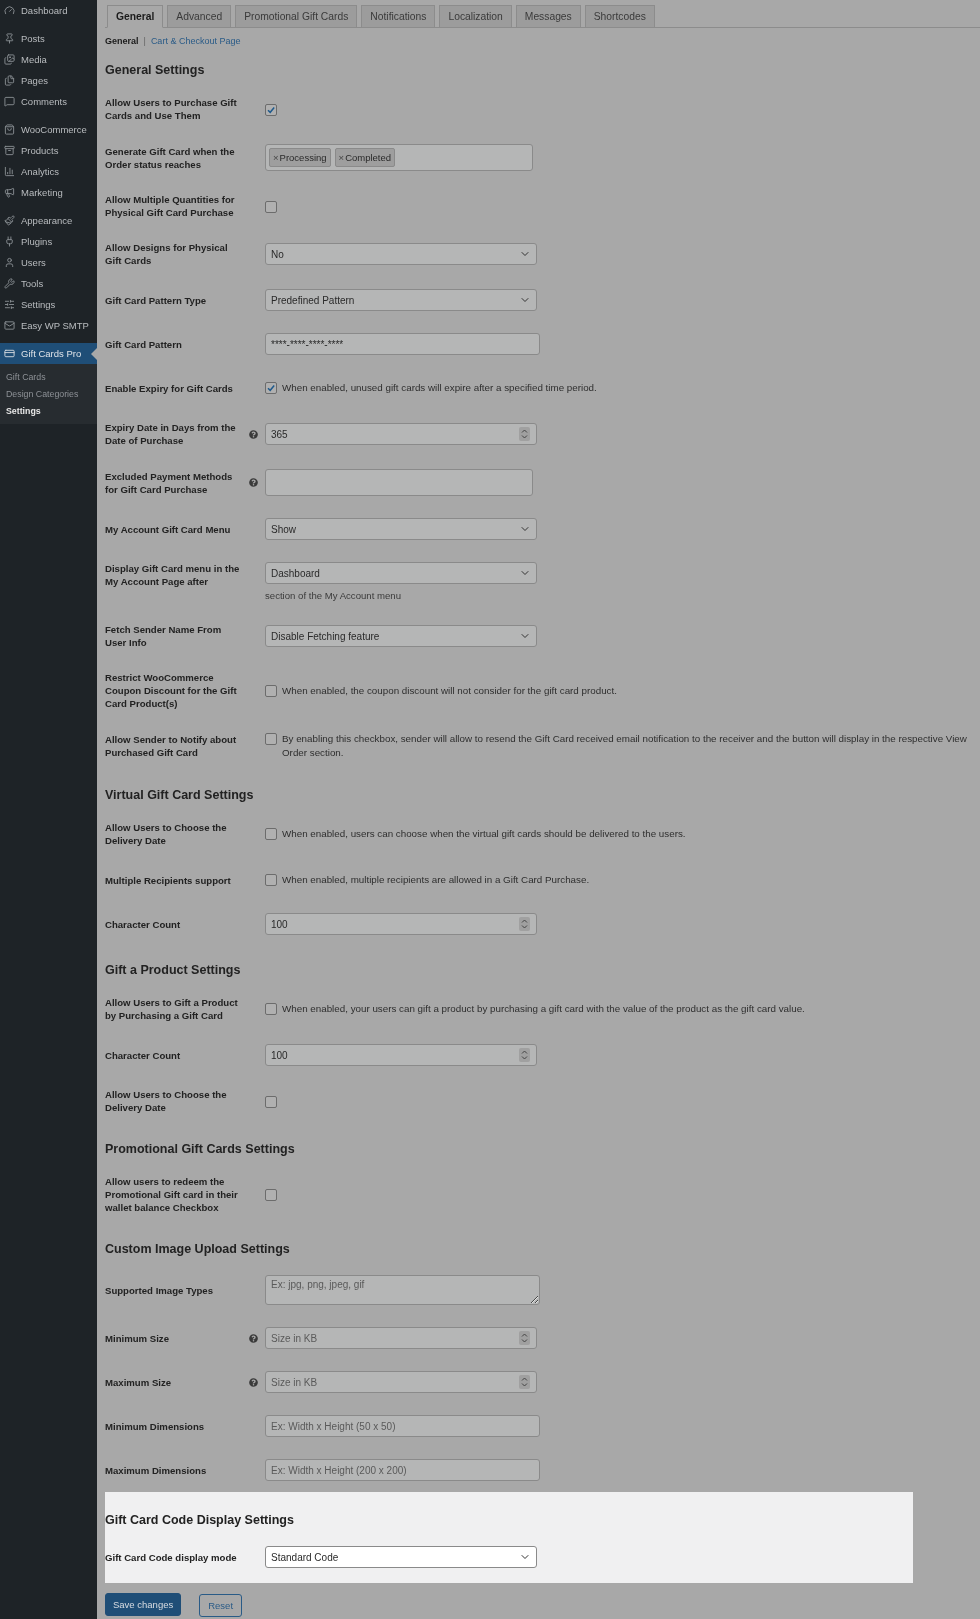  I want to click on field-label: Restrict WooCommerce Coupon Discount for the Gift Card Product(s), so click(171, 690).